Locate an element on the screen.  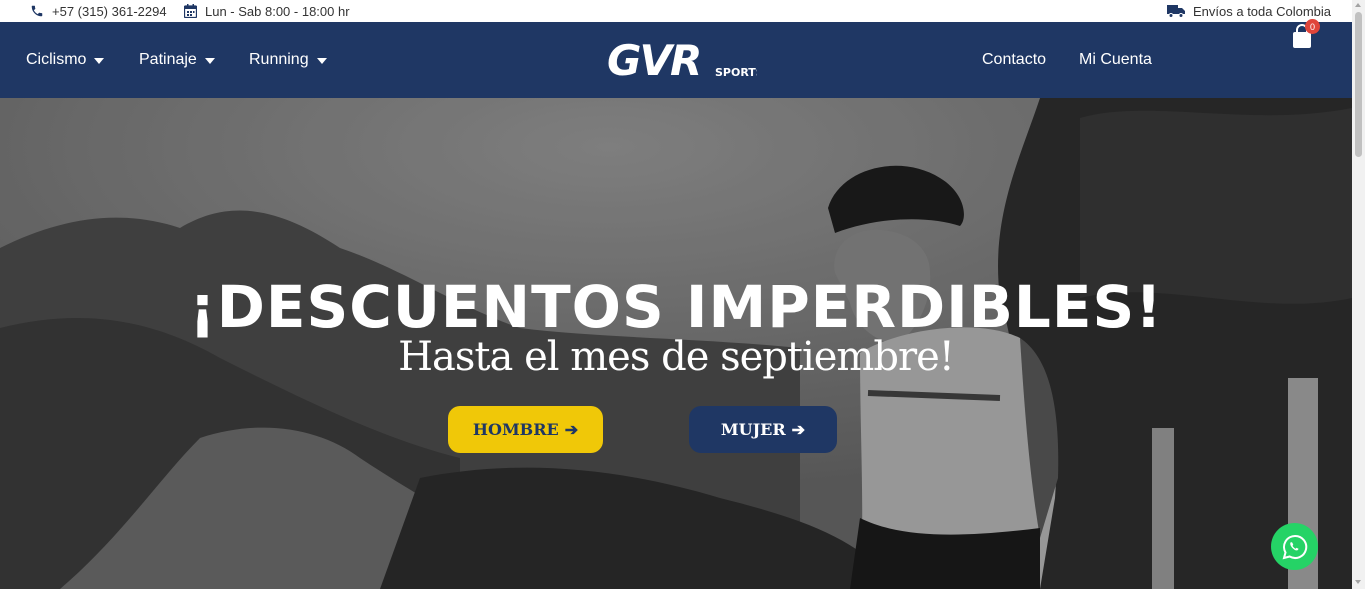
phone-icon is located at coordinates (37, 11).